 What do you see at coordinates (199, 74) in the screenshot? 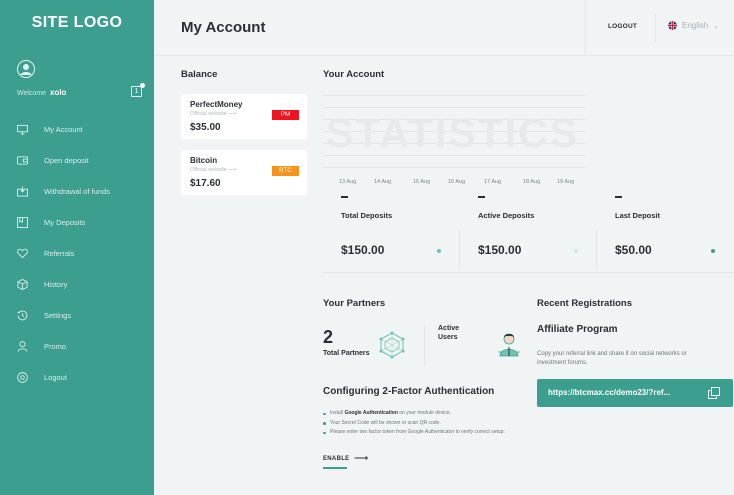
I see `balance-title: Balance` at bounding box center [199, 74].